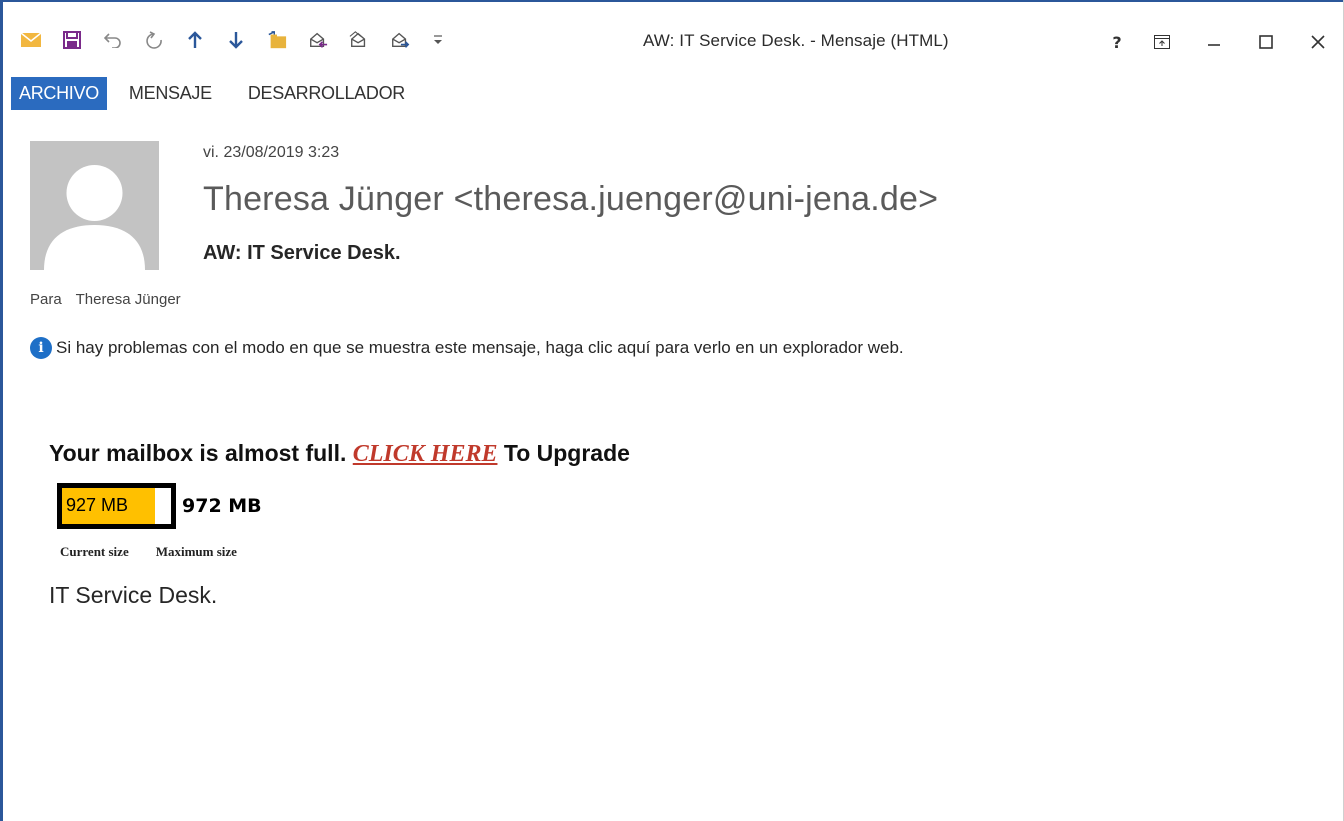 Image resolution: width=1344 pixels, height=821 pixels. I want to click on customize-qat-icon, so click(438, 40).